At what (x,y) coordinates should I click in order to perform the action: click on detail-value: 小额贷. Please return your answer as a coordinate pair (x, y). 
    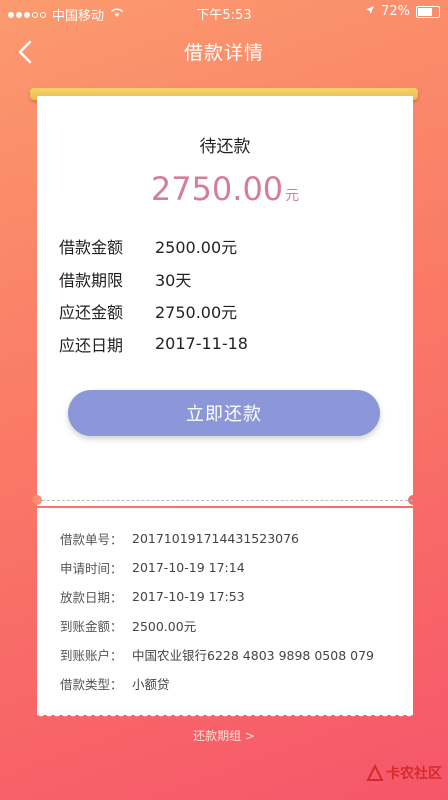
    Looking at the image, I should click on (151, 684).